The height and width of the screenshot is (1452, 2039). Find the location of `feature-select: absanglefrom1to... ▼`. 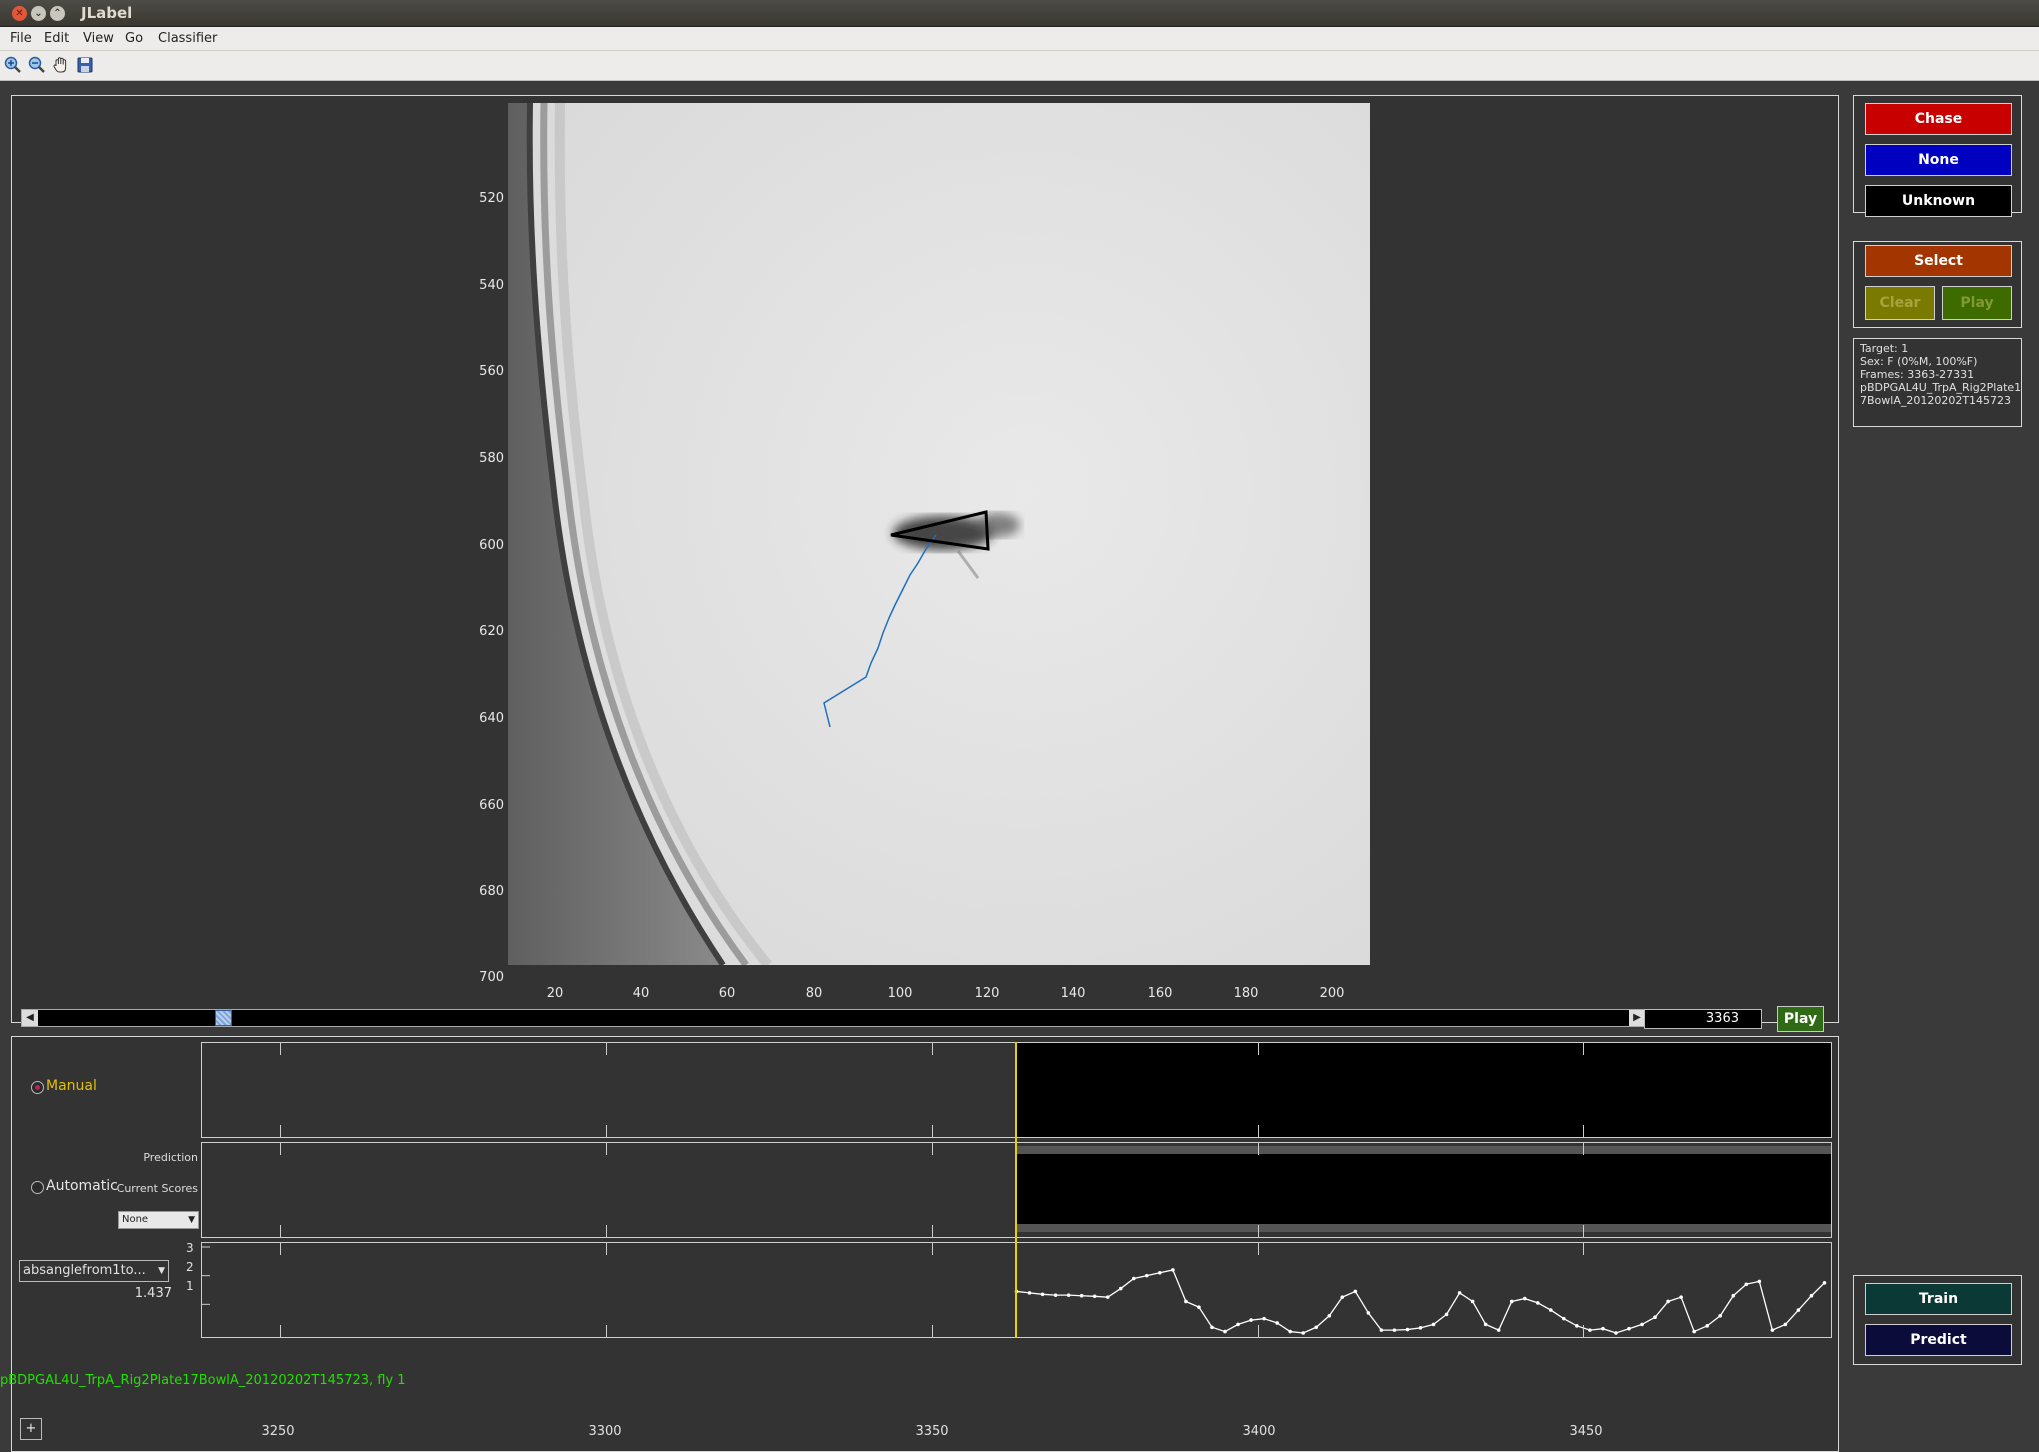

feature-select: absanglefrom1to... ▼ is located at coordinates (94, 1271).